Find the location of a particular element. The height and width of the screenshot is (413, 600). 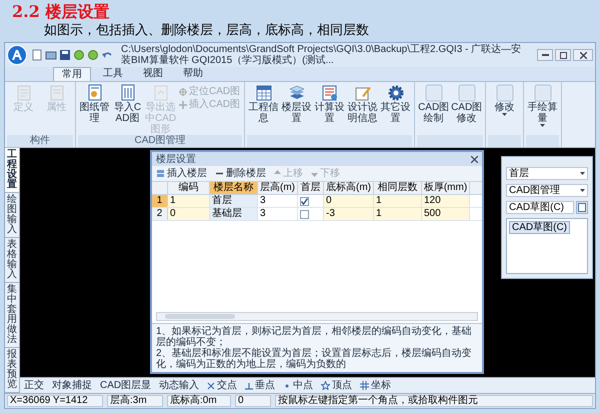

input-field: CAD草图(C) is located at coordinates (540, 207).